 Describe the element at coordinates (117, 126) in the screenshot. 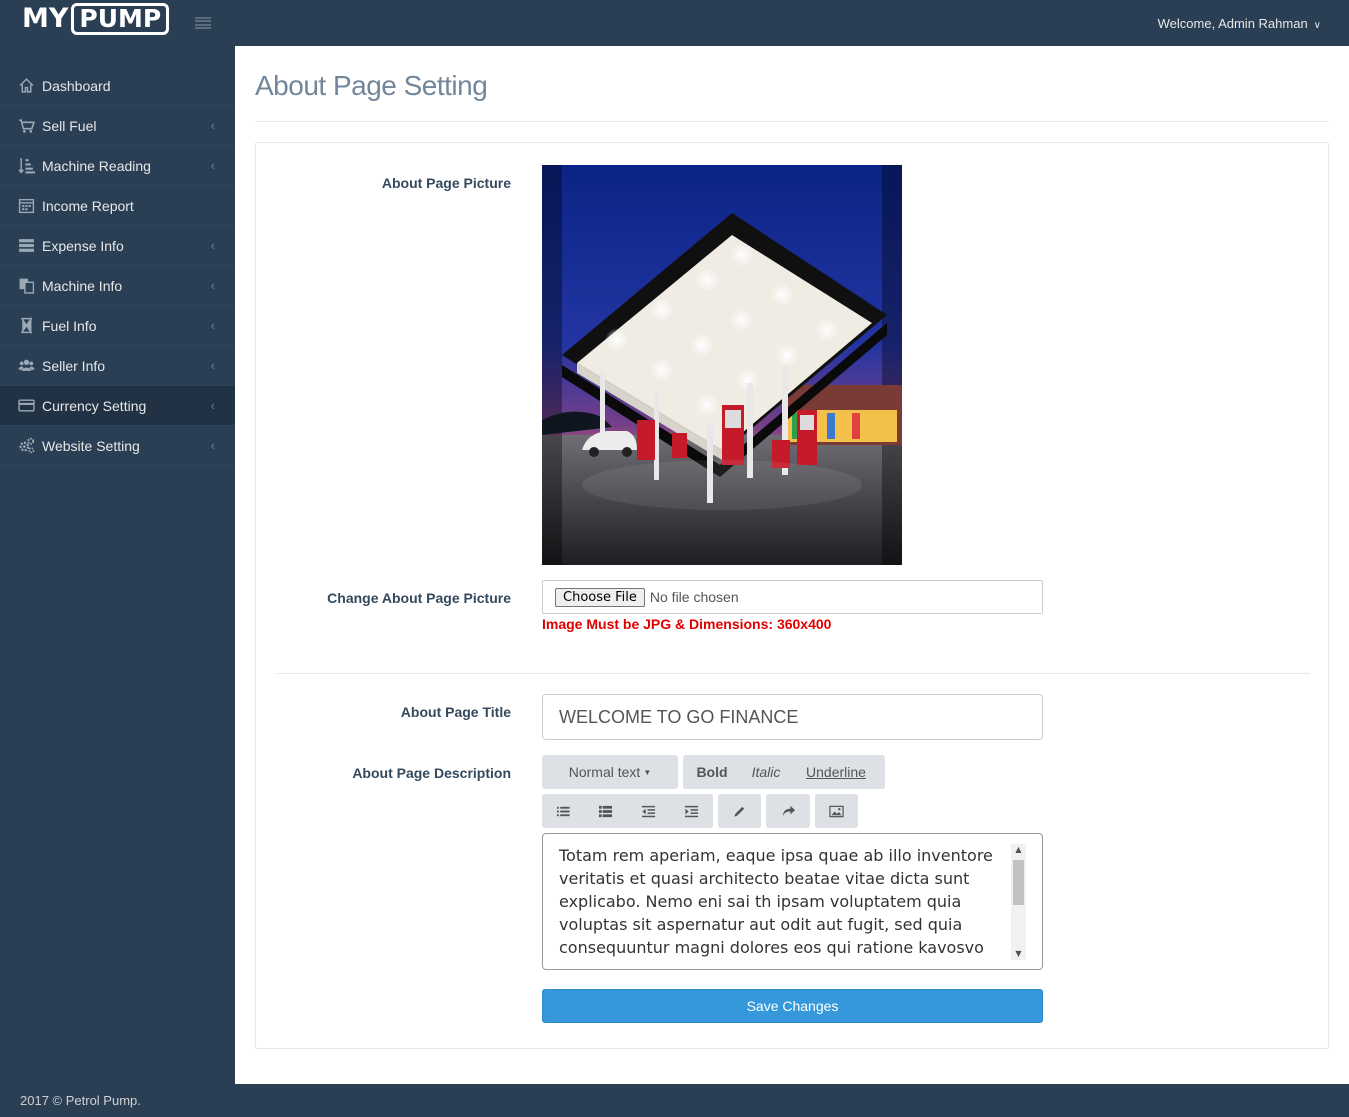

I see `sidebar-item-sell-fuel: Sell Fuel ‹` at that location.